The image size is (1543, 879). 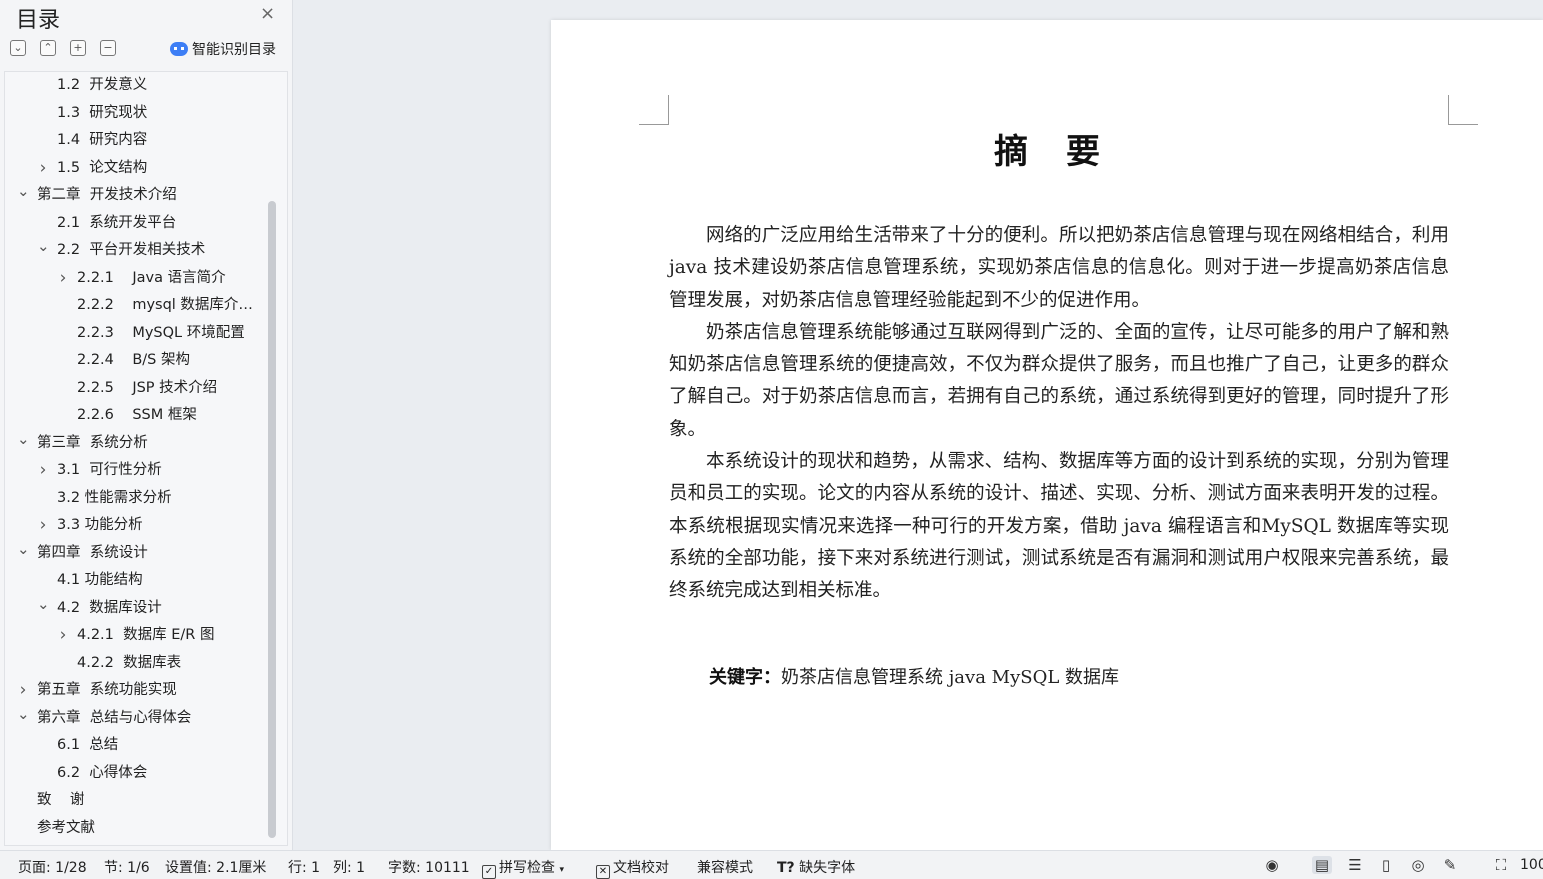 I want to click on toc-item-label: 第五章 系统功能实现, so click(x=107, y=690).